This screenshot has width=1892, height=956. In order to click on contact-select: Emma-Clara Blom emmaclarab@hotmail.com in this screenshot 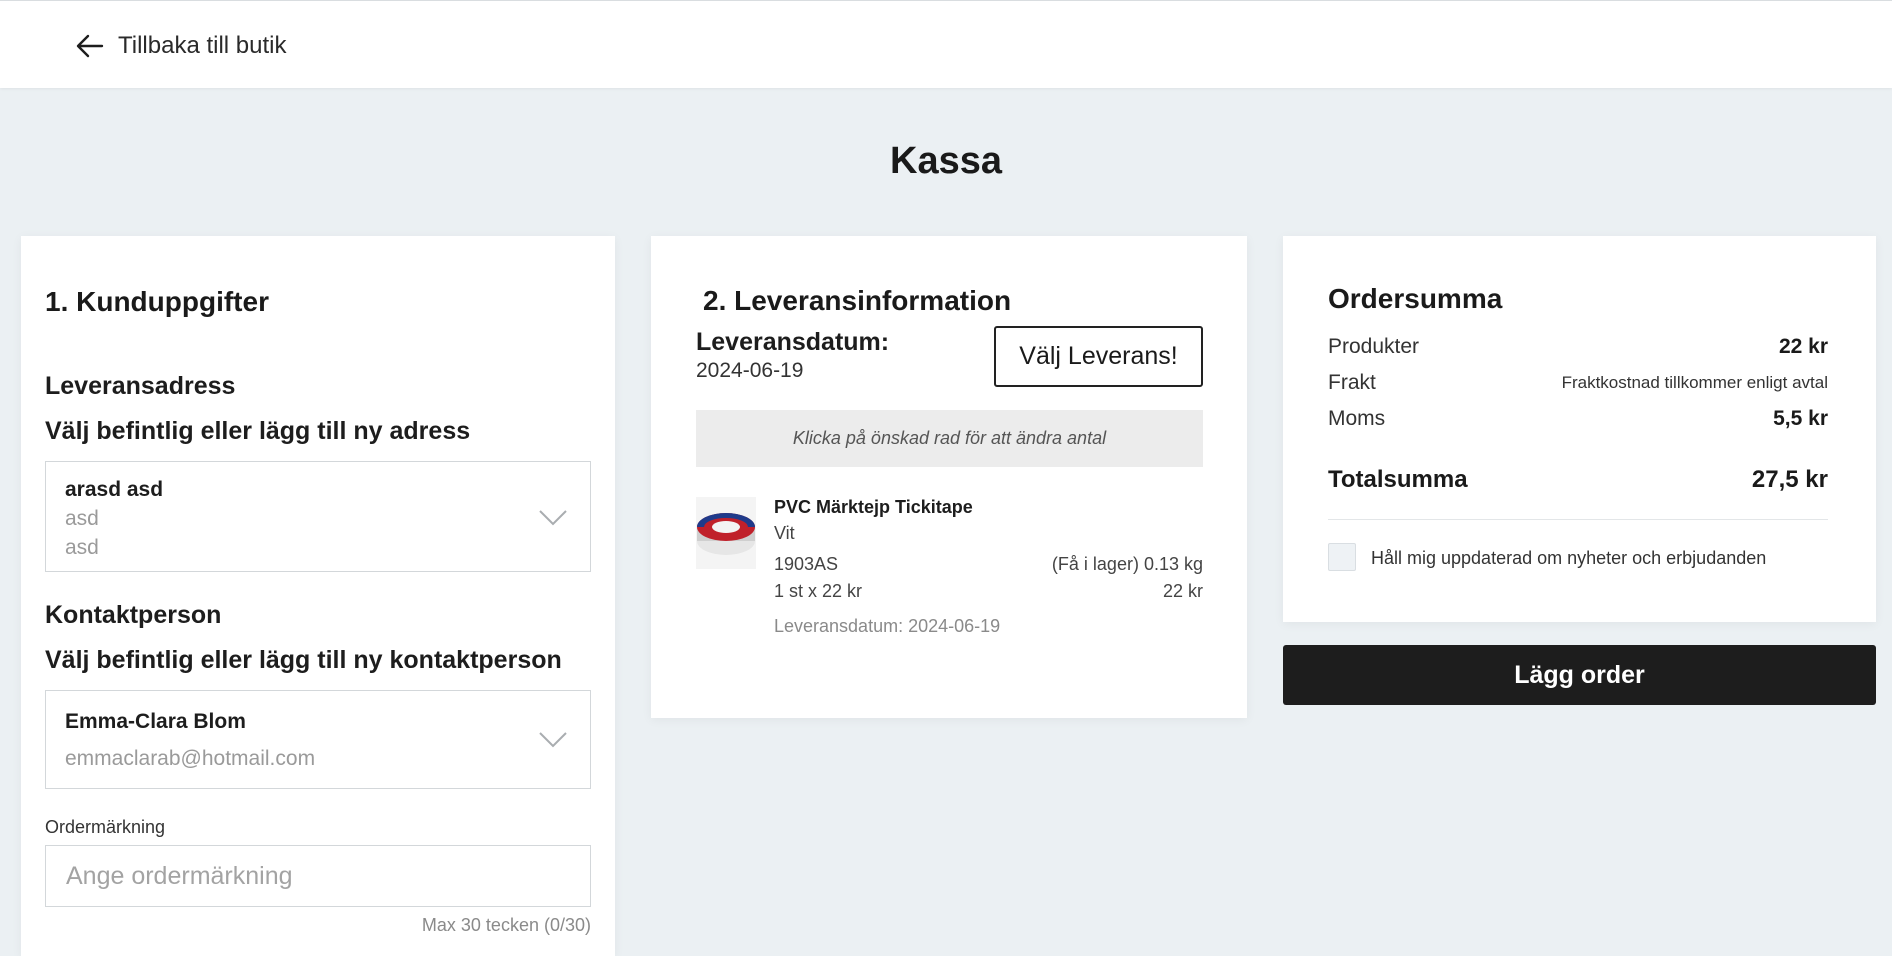, I will do `click(318, 739)`.